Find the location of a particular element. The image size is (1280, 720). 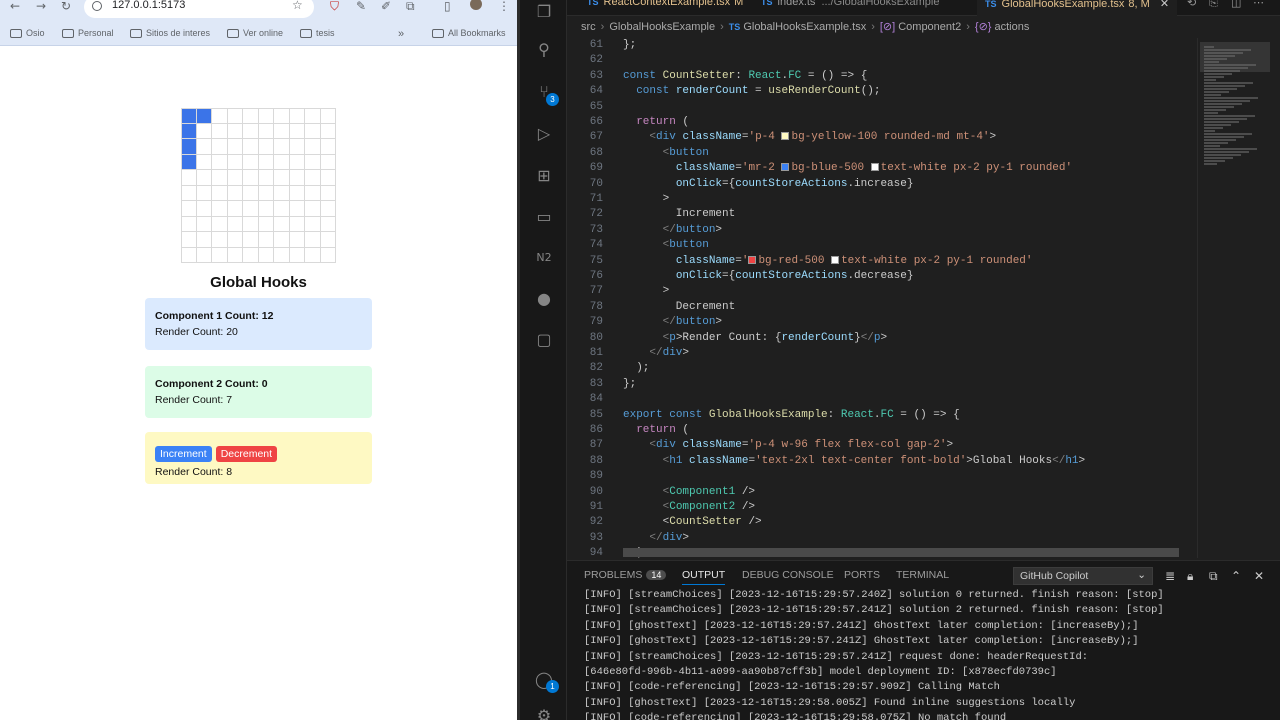

search-icon: ⚲ is located at coordinates (544, 50).